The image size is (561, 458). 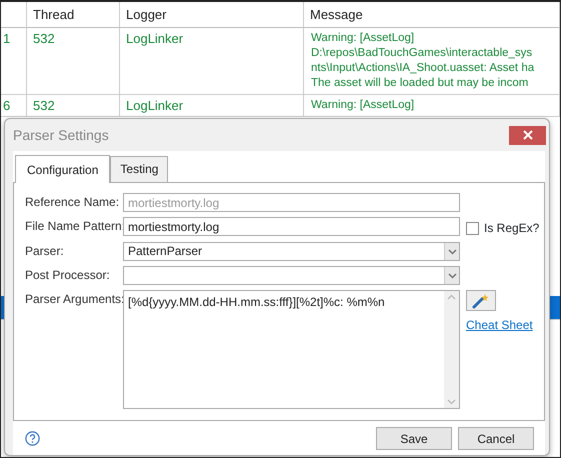 What do you see at coordinates (419, 83) in the screenshot?
I see `message-line: The asset will be loaded but may be incom` at bounding box center [419, 83].